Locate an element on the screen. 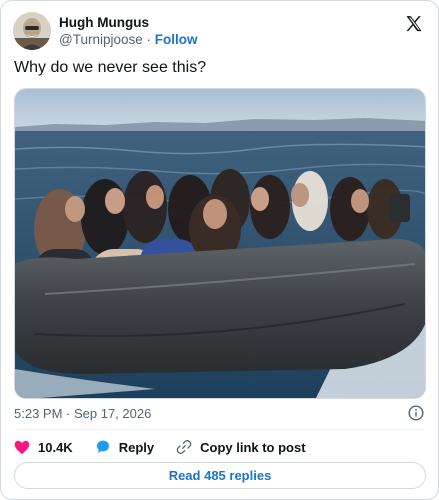 The height and width of the screenshot is (500, 439). speech-bubble-icon is located at coordinates (102, 446).